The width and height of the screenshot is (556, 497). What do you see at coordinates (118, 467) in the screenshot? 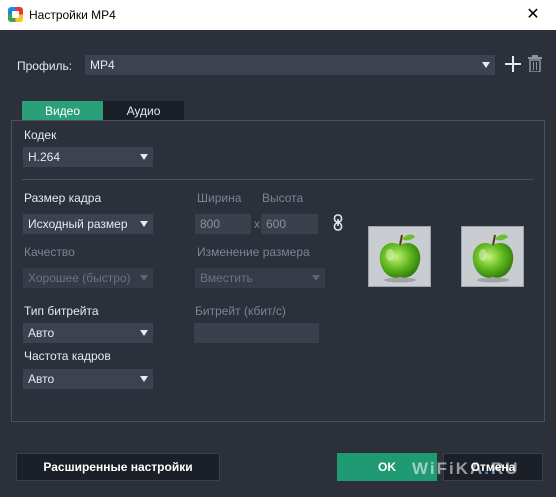
I see `advanced-settings-button: Расширенные настройки` at bounding box center [118, 467].